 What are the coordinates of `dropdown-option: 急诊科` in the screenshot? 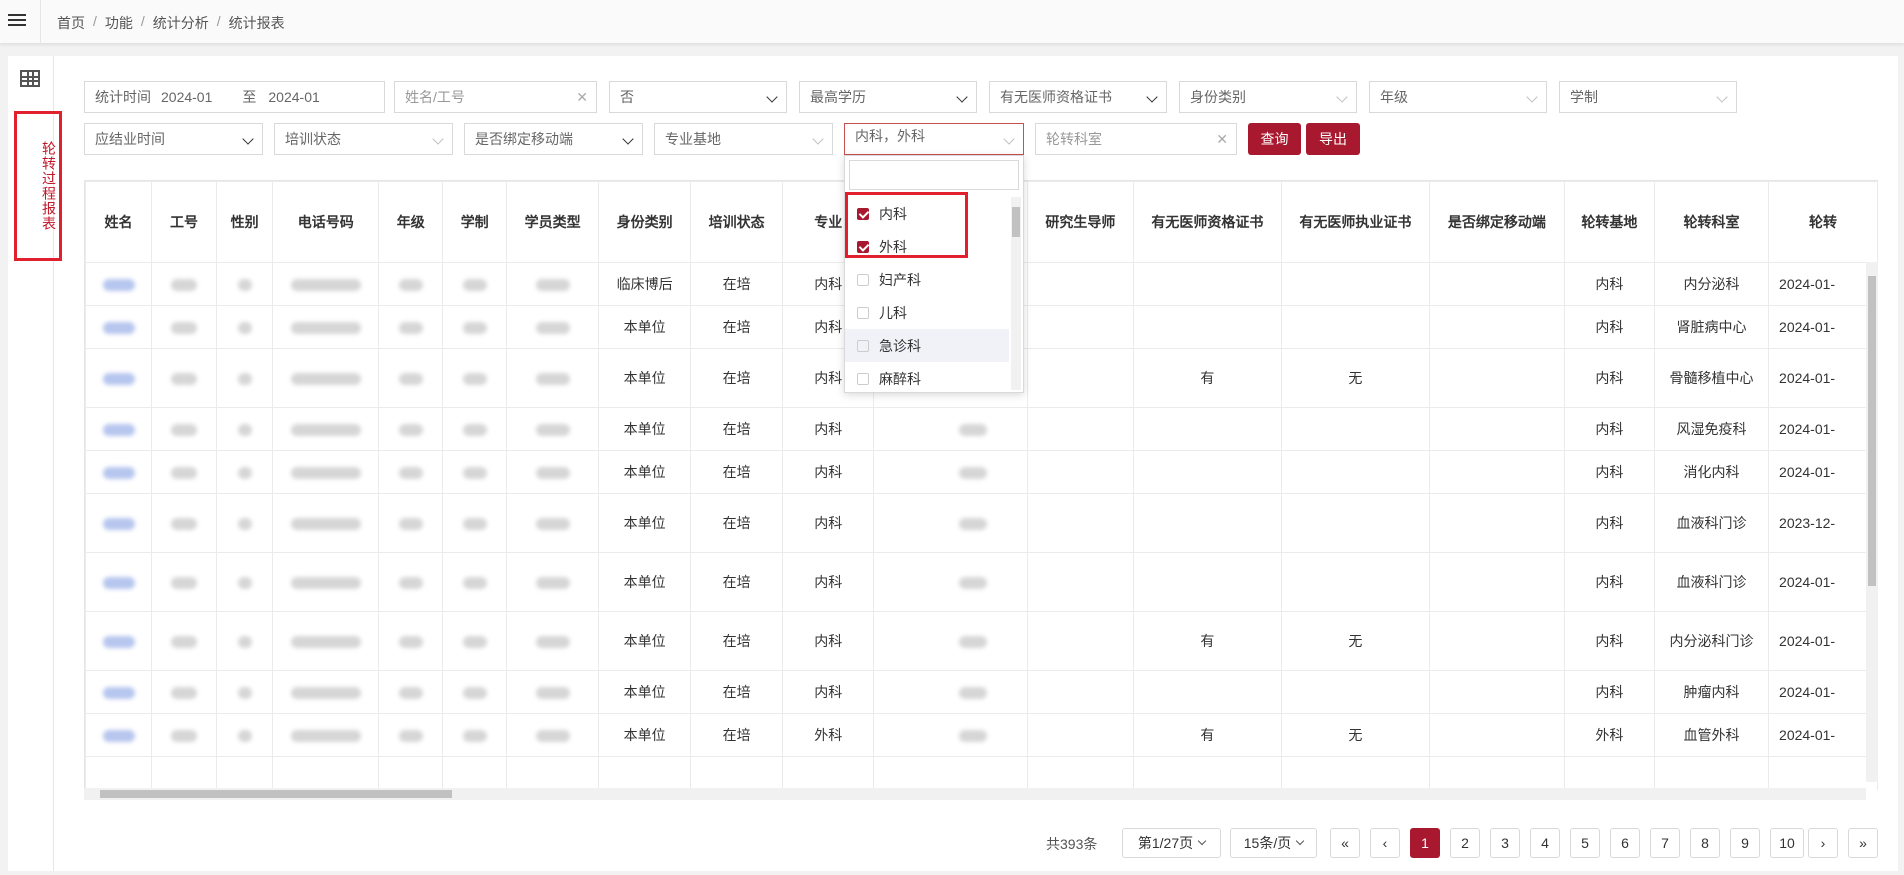 It's located at (927, 345).